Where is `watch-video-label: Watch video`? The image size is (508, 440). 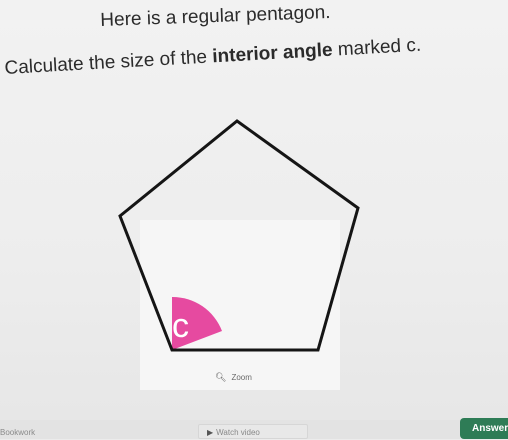 watch-video-label: Watch video is located at coordinates (238, 432).